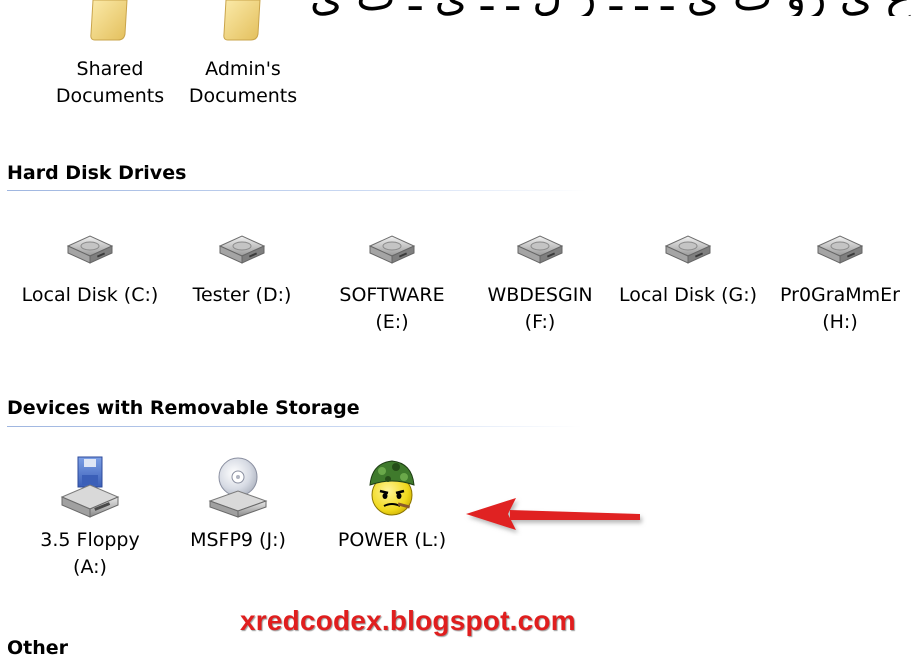 The height and width of the screenshot is (659, 911). Describe the element at coordinates (243, 69) in the screenshot. I see `folder-label-line1: Admin's` at that location.